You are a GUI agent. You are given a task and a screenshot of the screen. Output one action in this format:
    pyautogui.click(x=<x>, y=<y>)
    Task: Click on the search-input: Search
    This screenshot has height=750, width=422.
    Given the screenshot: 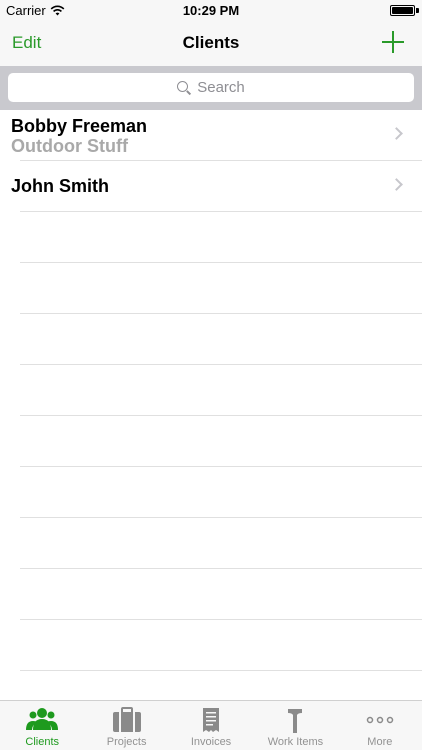 What is the action you would take?
    pyautogui.click(x=211, y=87)
    